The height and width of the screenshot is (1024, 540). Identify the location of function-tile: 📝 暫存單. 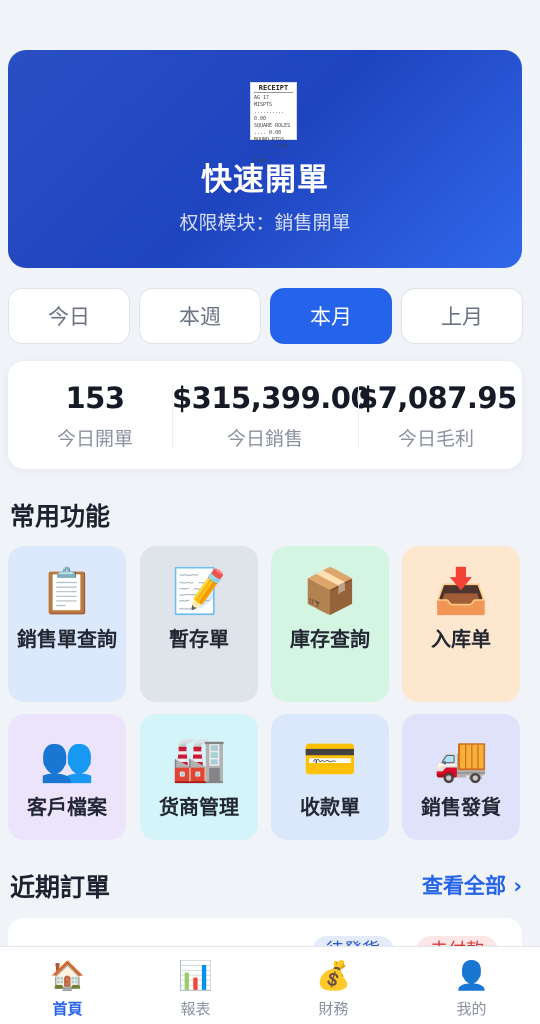
(199, 624).